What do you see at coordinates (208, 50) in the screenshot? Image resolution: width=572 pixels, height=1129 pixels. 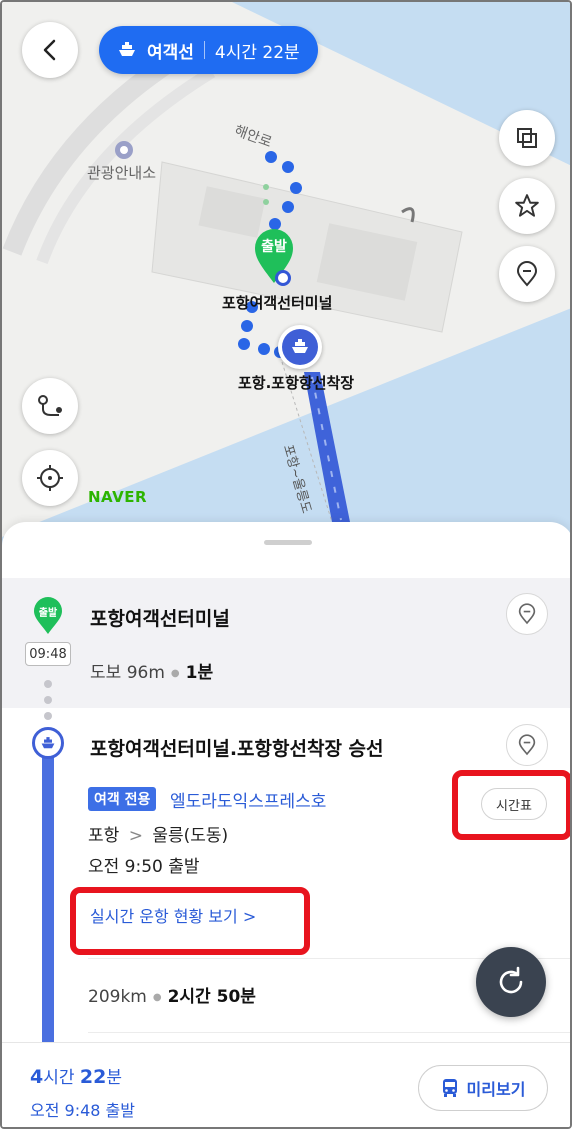 I see `transport-mode-pill: 여객선 4시간 22분` at bounding box center [208, 50].